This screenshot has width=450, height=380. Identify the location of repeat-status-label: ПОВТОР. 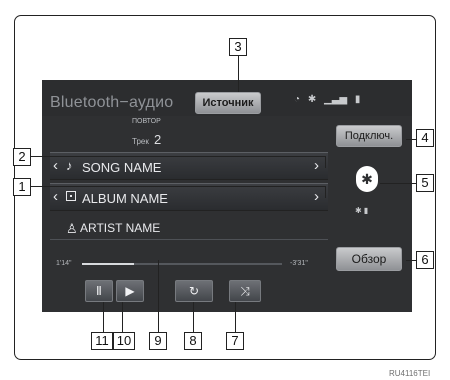
(146, 121).